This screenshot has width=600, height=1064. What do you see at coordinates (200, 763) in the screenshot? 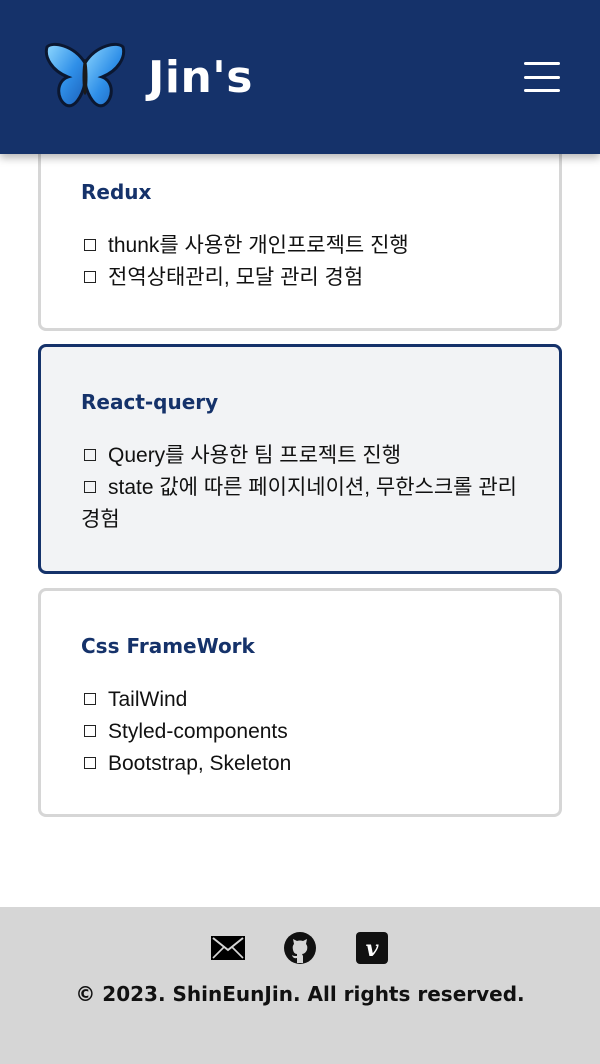
I see `list-item-text: Bootstrap, Skeleton` at bounding box center [200, 763].